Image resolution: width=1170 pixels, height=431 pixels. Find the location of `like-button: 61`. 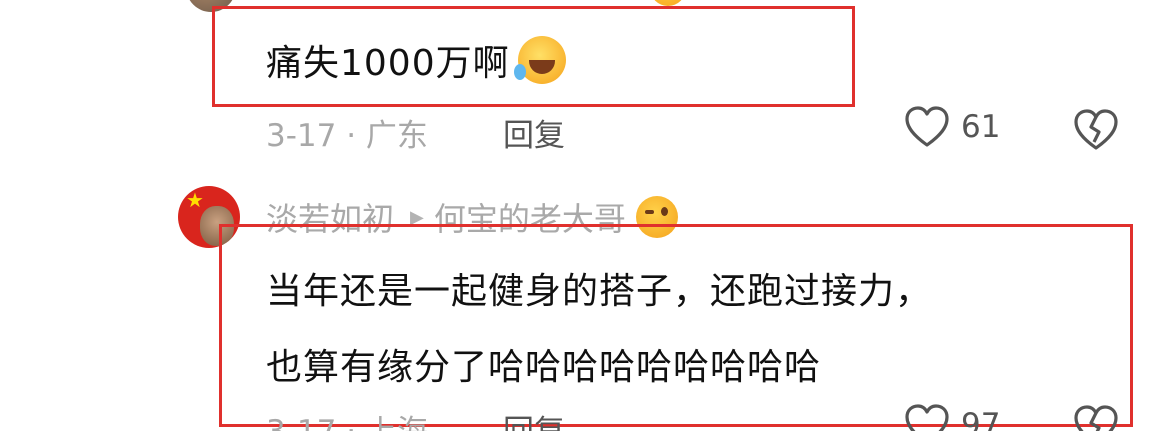

like-button: 61 is located at coordinates (951, 127).